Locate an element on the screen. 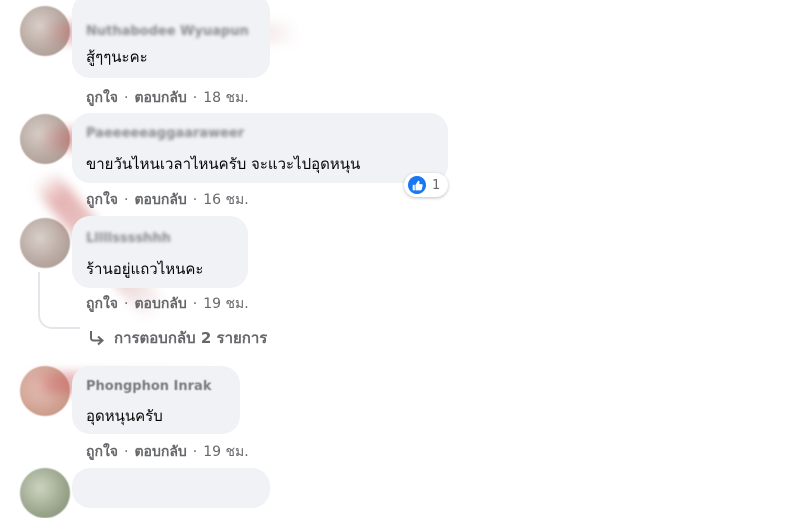  commenter-name: Paeeeeeaggaaraweer is located at coordinates (165, 133).